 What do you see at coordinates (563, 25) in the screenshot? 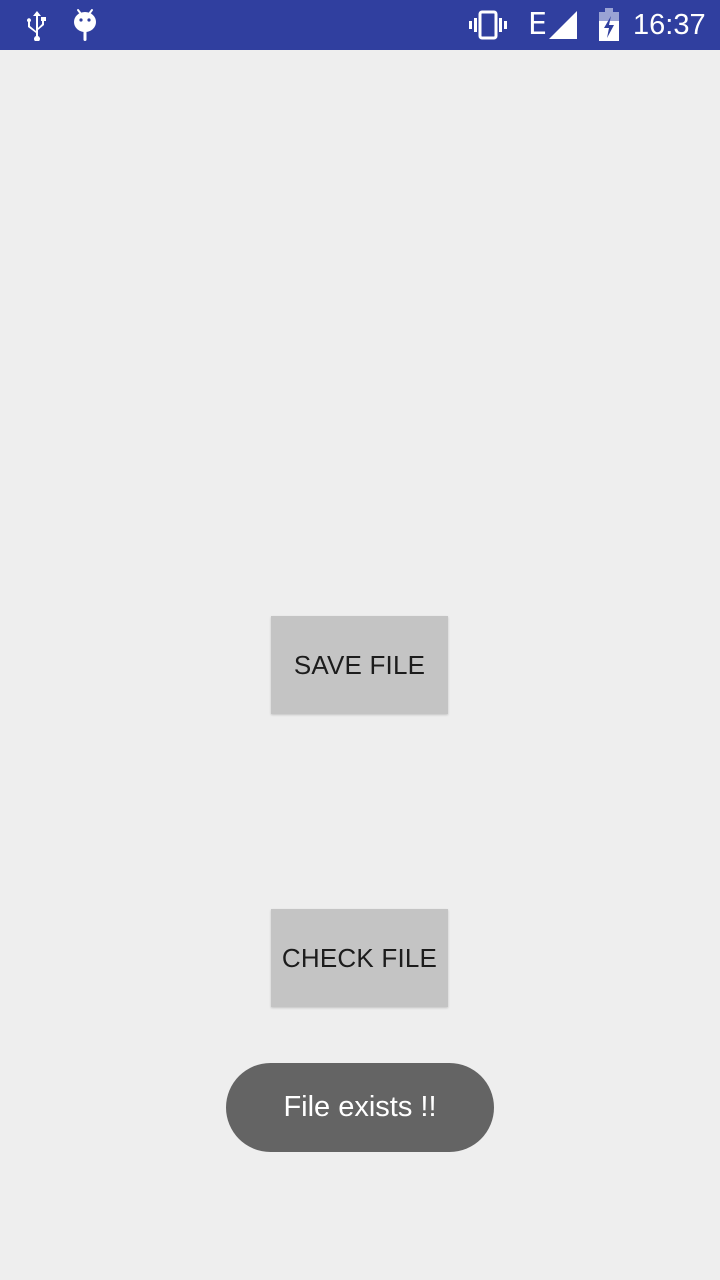
I see `signal-icon` at bounding box center [563, 25].